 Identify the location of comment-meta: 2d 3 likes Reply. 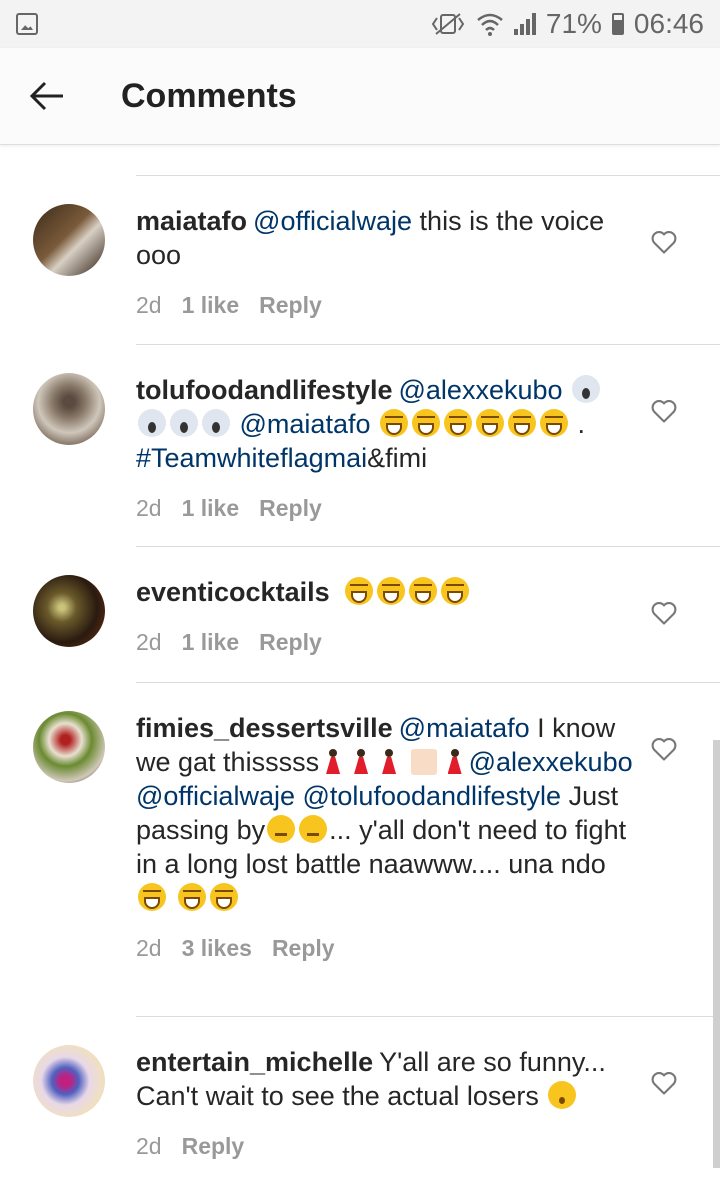
(386, 948).